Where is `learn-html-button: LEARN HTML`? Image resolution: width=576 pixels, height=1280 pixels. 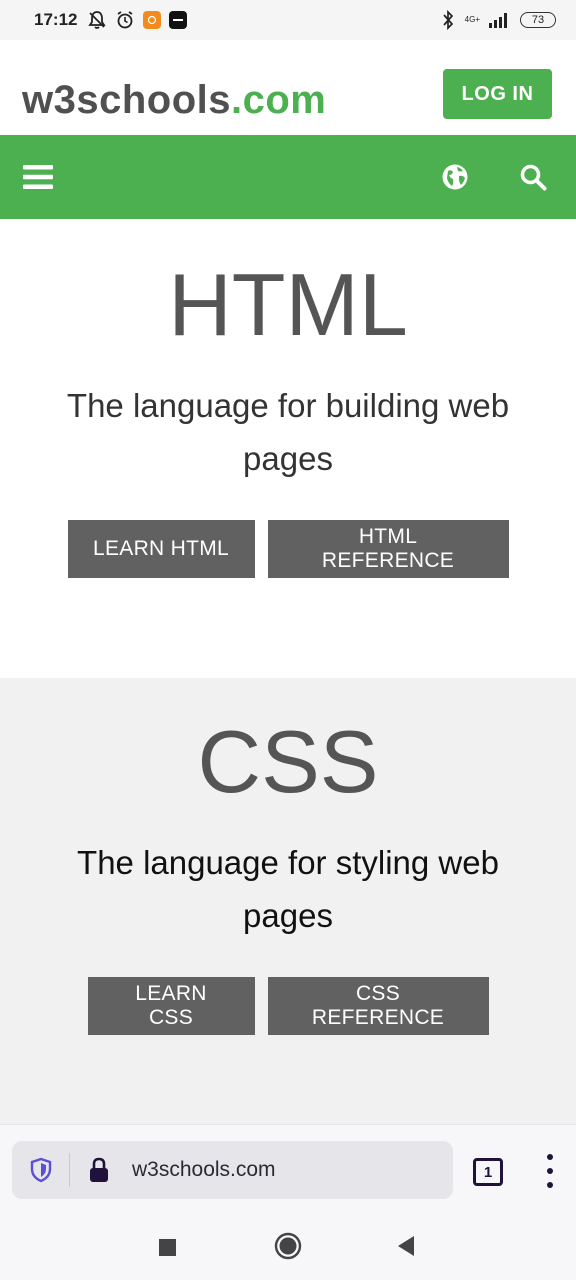 learn-html-button: LEARN HTML is located at coordinates (161, 549).